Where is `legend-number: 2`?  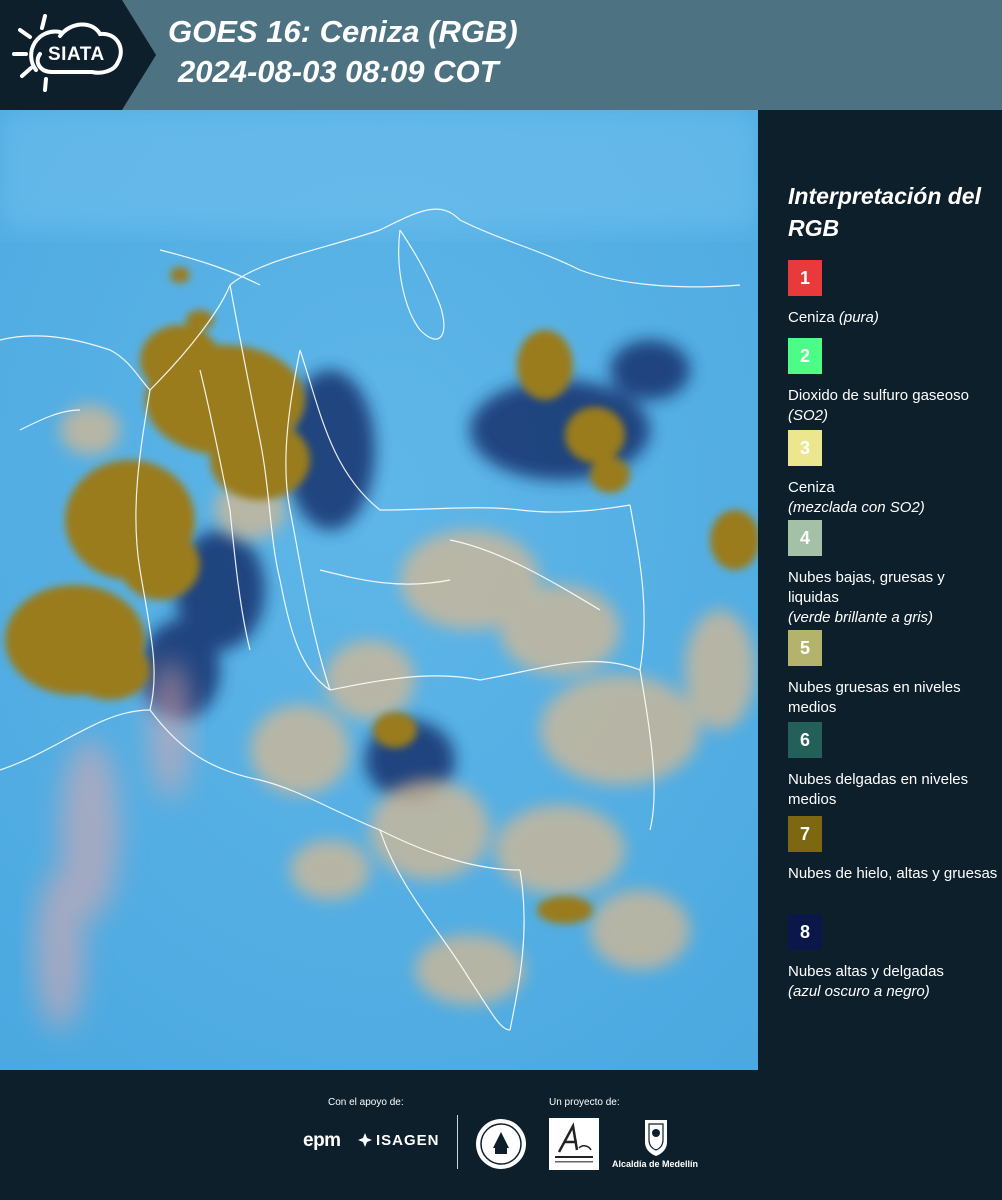 legend-number: 2 is located at coordinates (804, 355).